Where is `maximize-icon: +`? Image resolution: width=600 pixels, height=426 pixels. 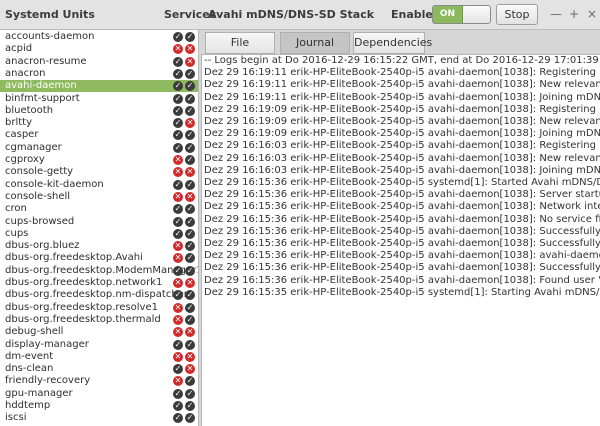 maximize-icon: + is located at coordinates (574, 14).